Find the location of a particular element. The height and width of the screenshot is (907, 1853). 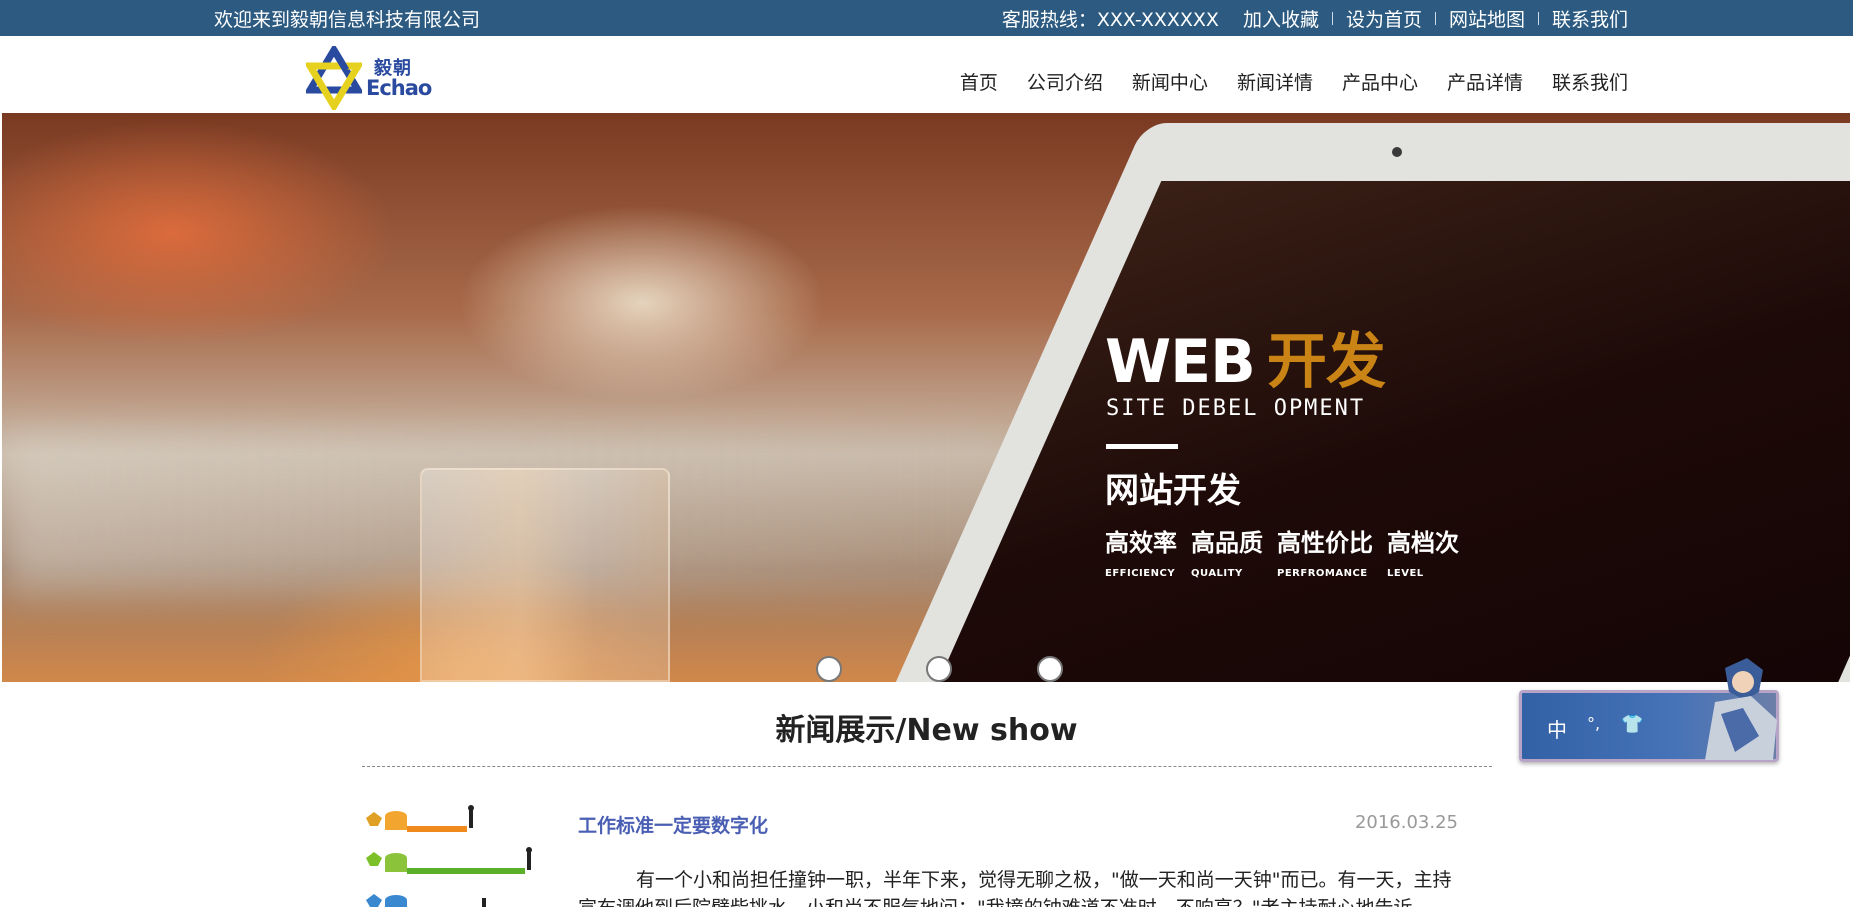

glass-image is located at coordinates (545, 575).